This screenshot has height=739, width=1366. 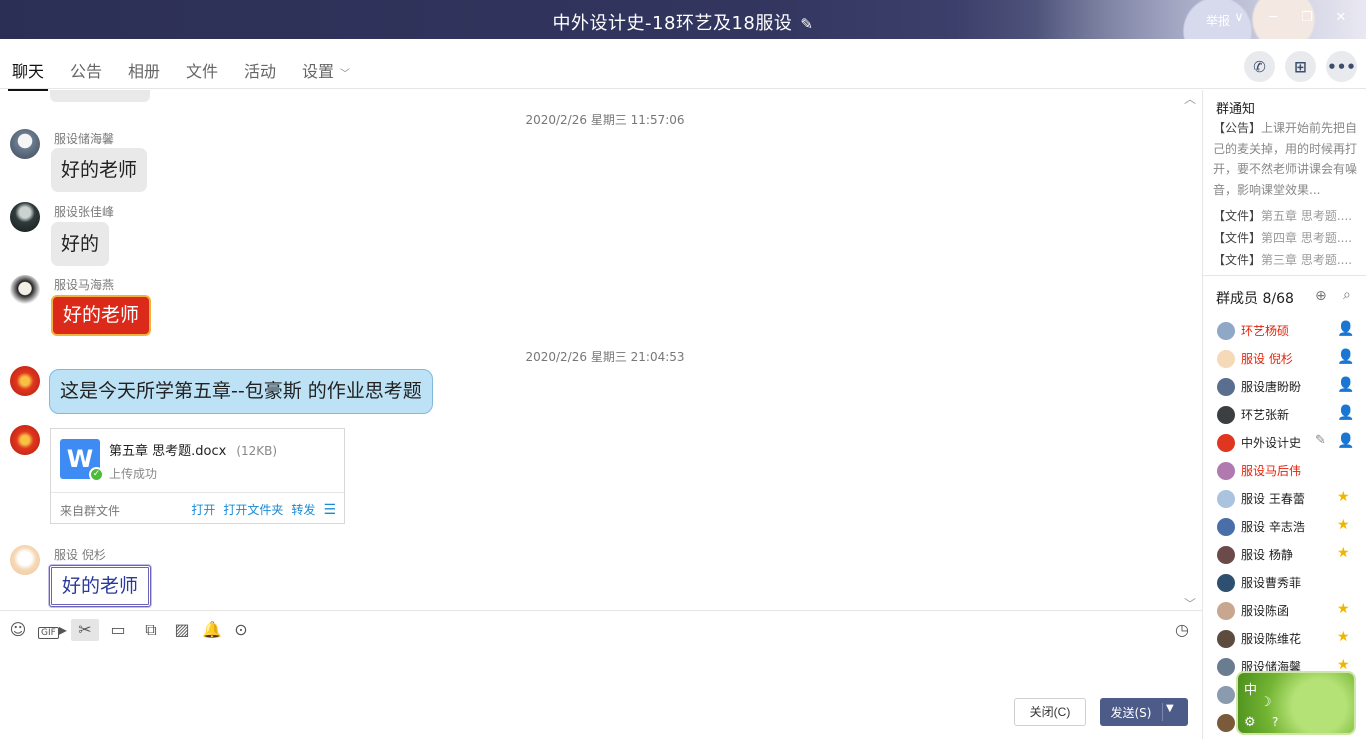 I want to click on send-button: 发送(S) ▼, so click(x=1144, y=712).